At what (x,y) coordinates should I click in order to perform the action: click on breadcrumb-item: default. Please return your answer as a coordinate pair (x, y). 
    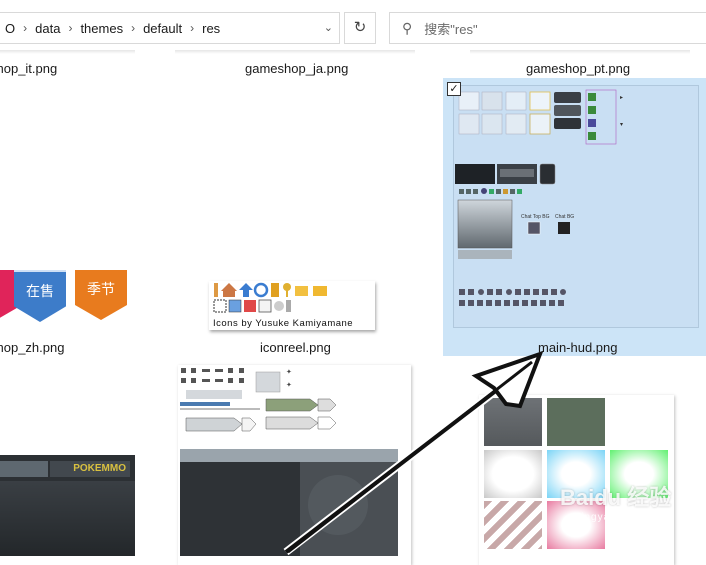
    Looking at the image, I should click on (162, 28).